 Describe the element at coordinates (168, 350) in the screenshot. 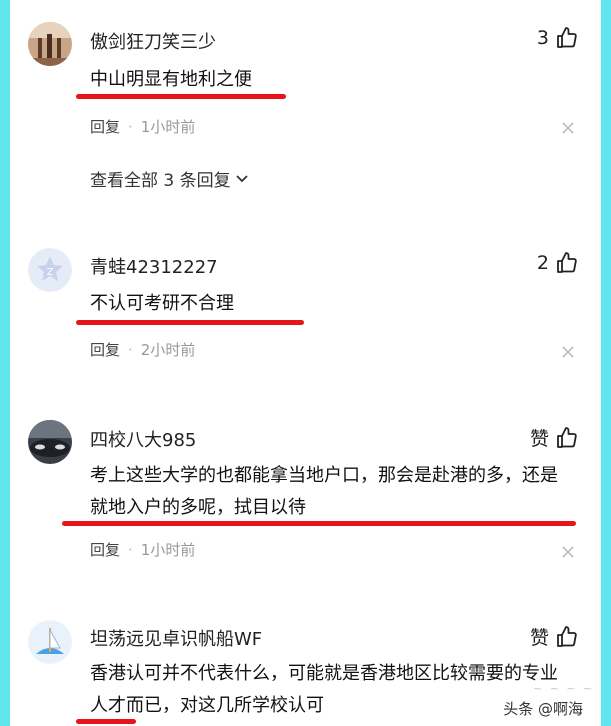

I see `timestamp: 2小时前` at that location.